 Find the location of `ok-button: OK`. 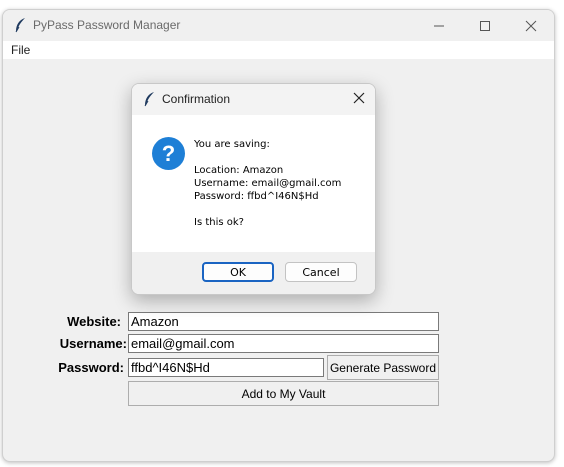

ok-button: OK is located at coordinates (238, 272).